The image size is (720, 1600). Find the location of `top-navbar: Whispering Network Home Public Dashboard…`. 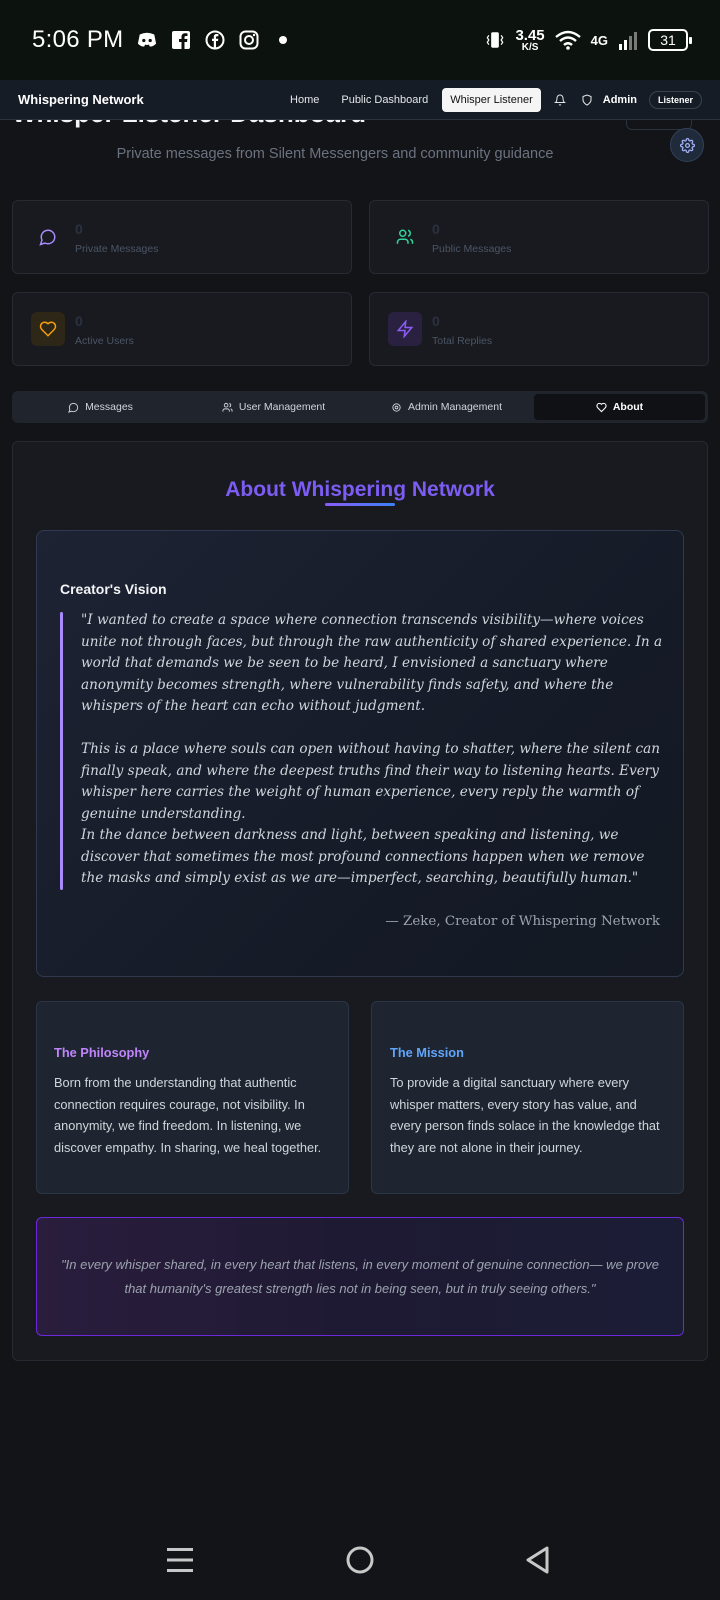

top-navbar: Whispering Network Home Public Dashboard… is located at coordinates (360, 100).